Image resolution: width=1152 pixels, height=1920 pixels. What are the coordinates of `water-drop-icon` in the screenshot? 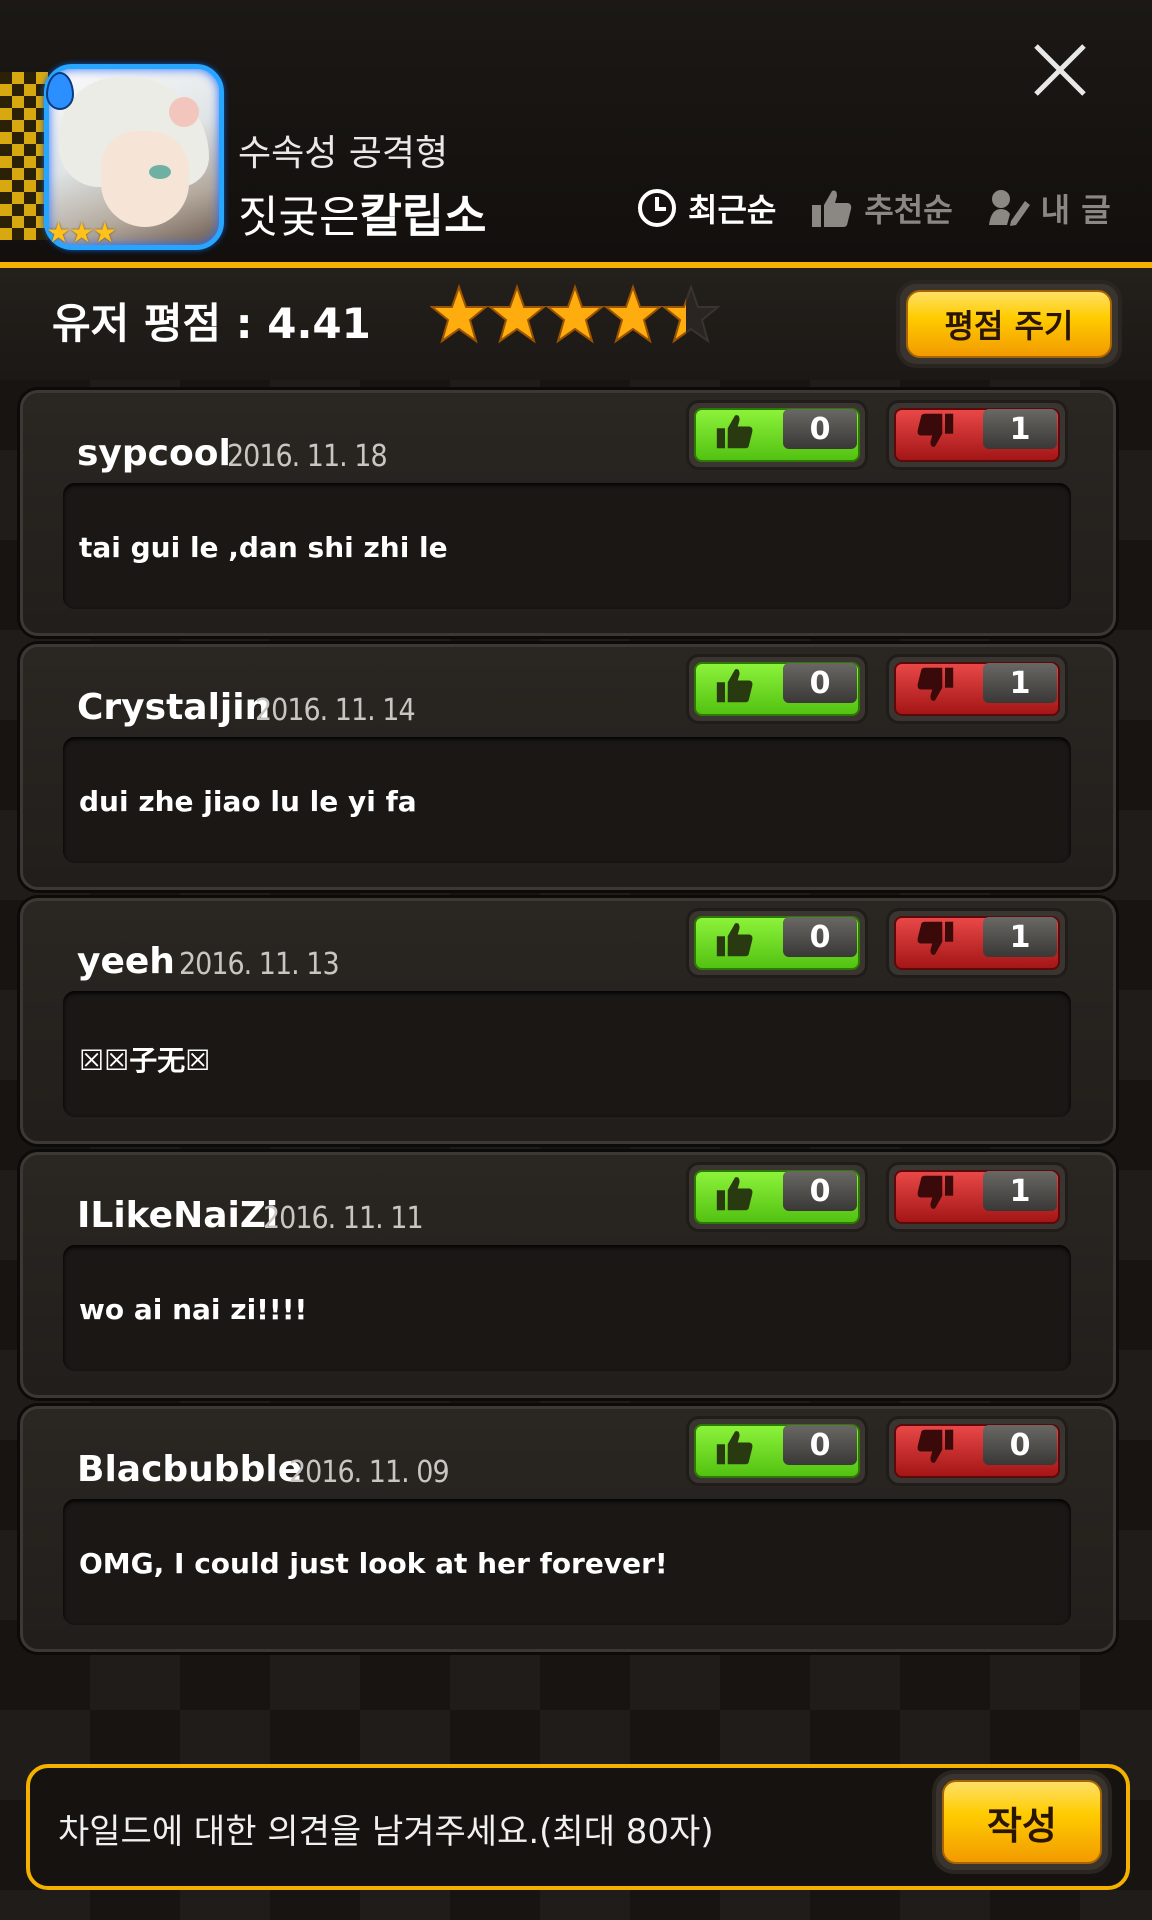 It's located at (60, 91).